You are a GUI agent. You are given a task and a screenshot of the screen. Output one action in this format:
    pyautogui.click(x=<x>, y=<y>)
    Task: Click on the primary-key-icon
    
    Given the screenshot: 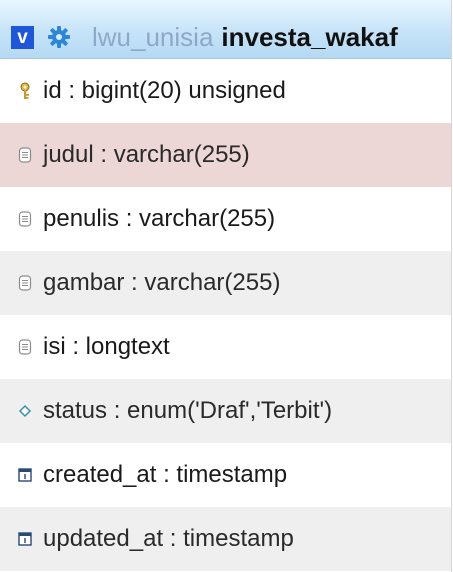 What is the action you would take?
    pyautogui.click(x=25, y=91)
    